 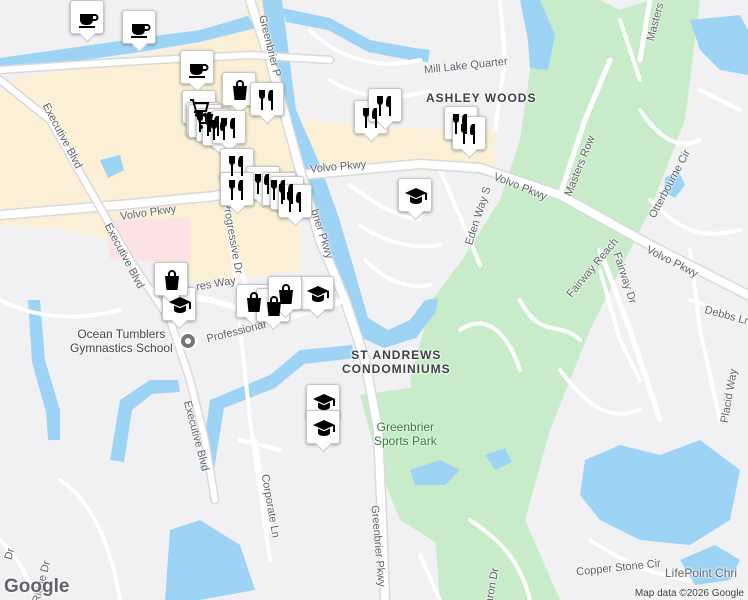 What do you see at coordinates (145, 421) in the screenshot?
I see `water-canal-southwest` at bounding box center [145, 421].